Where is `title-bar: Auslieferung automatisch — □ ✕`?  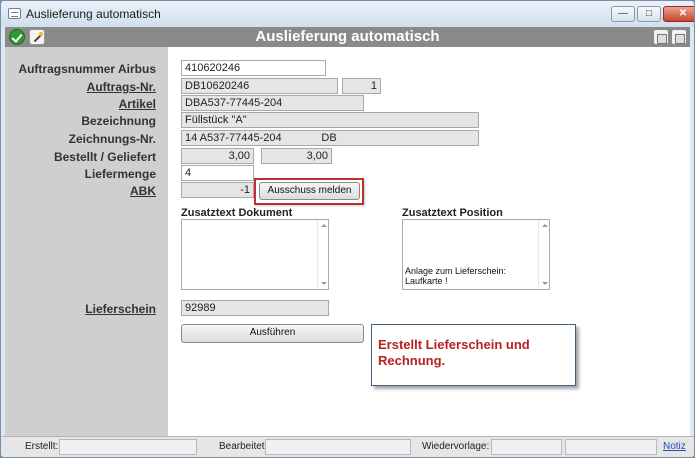
title-bar: Auslieferung automatisch — □ ✕ is located at coordinates (347, 14).